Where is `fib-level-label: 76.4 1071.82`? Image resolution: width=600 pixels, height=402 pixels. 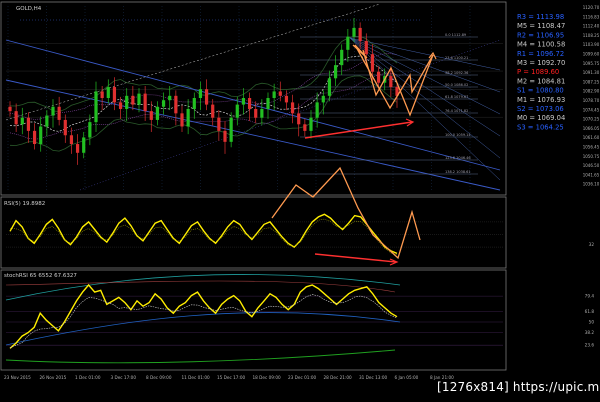
fib-level-label: 76.4 1071.82 is located at coordinates (456, 111).